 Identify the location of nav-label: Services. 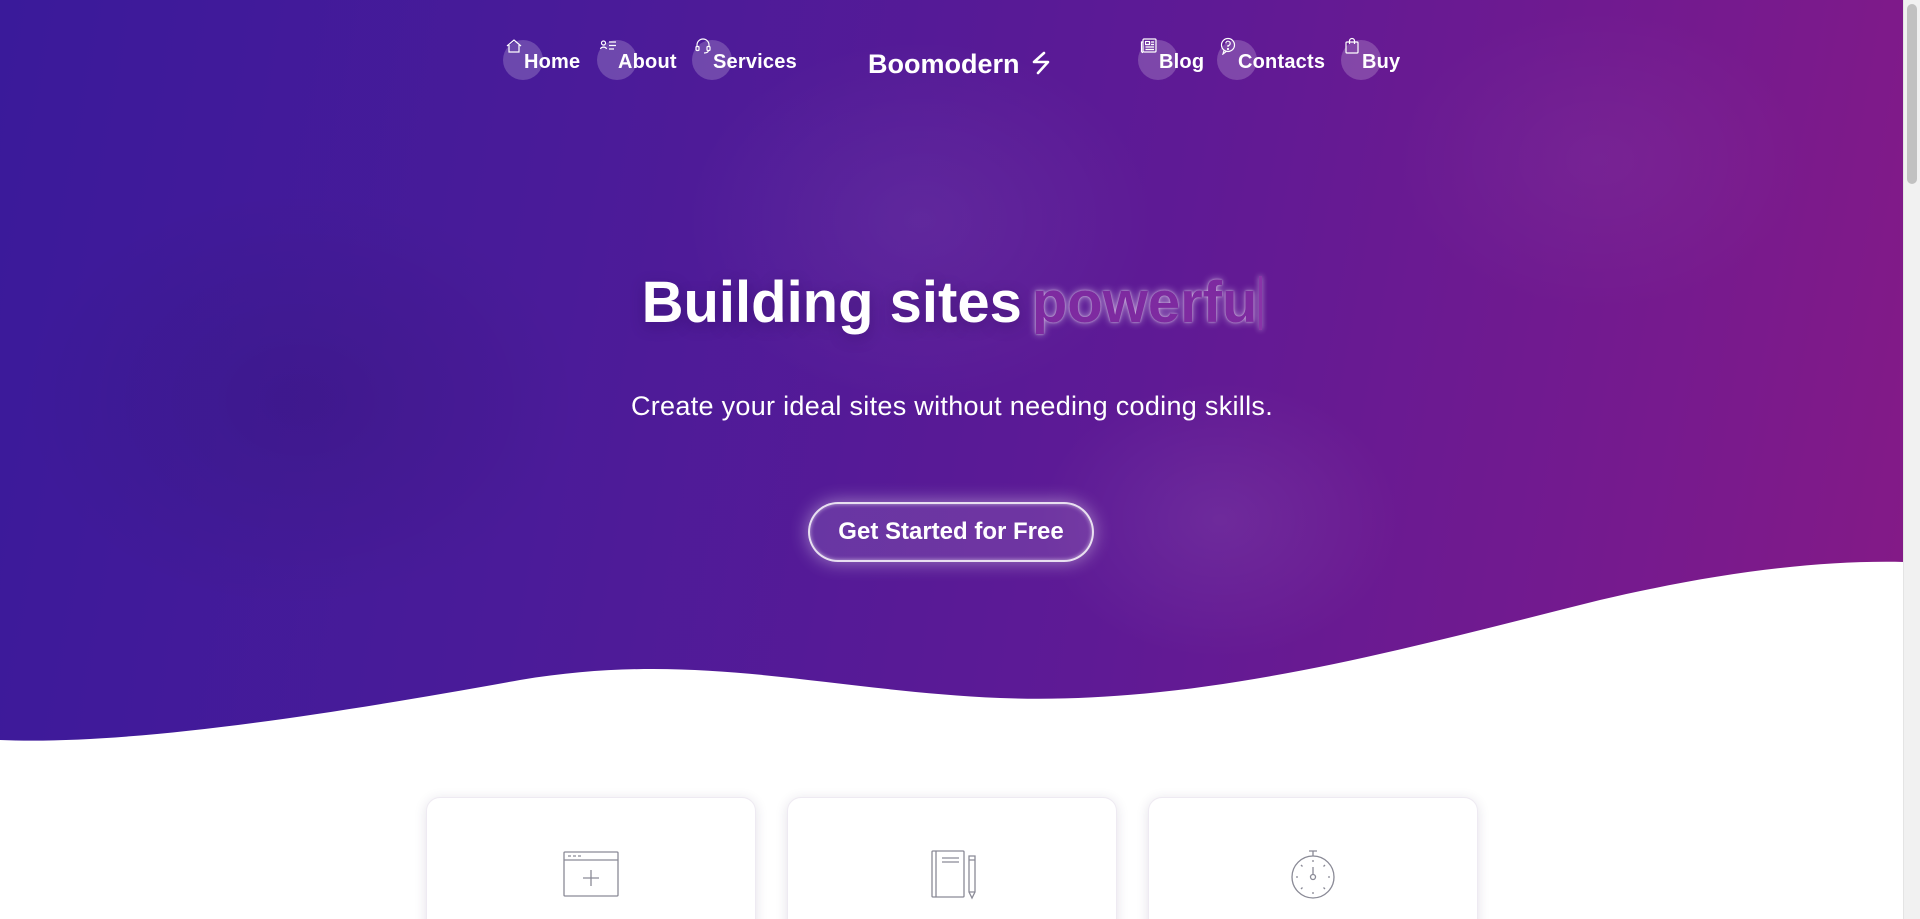
(755, 62).